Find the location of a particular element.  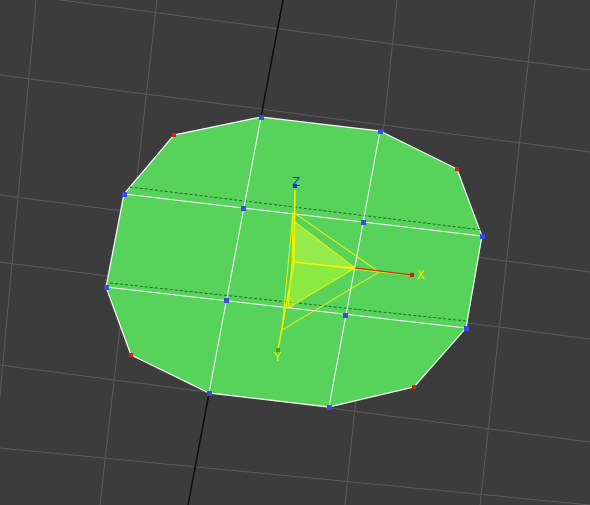

gizmo-z-label: Z is located at coordinates (296, 182).